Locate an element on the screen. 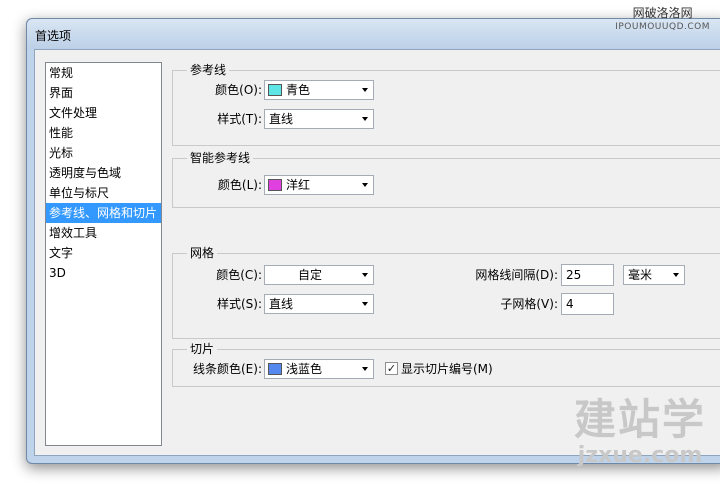 This screenshot has height=484, width=720. watermark-bottom: 建站学 jzxue.com is located at coordinates (640, 436).